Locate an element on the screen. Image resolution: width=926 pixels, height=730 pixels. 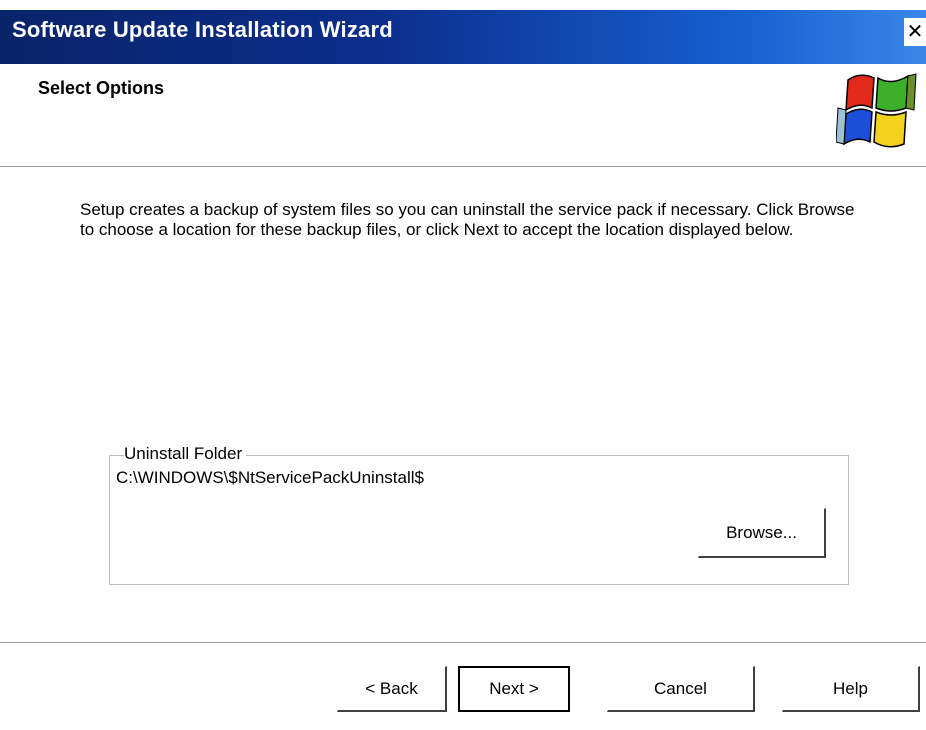
window-top-edge is located at coordinates (463, 5).